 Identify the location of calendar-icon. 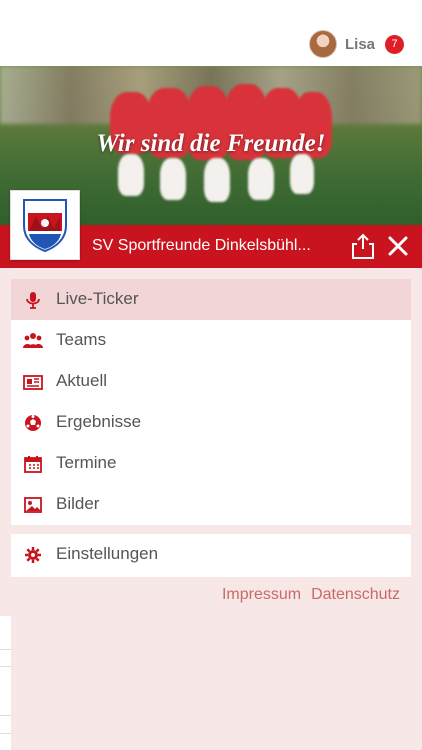
(33, 464).